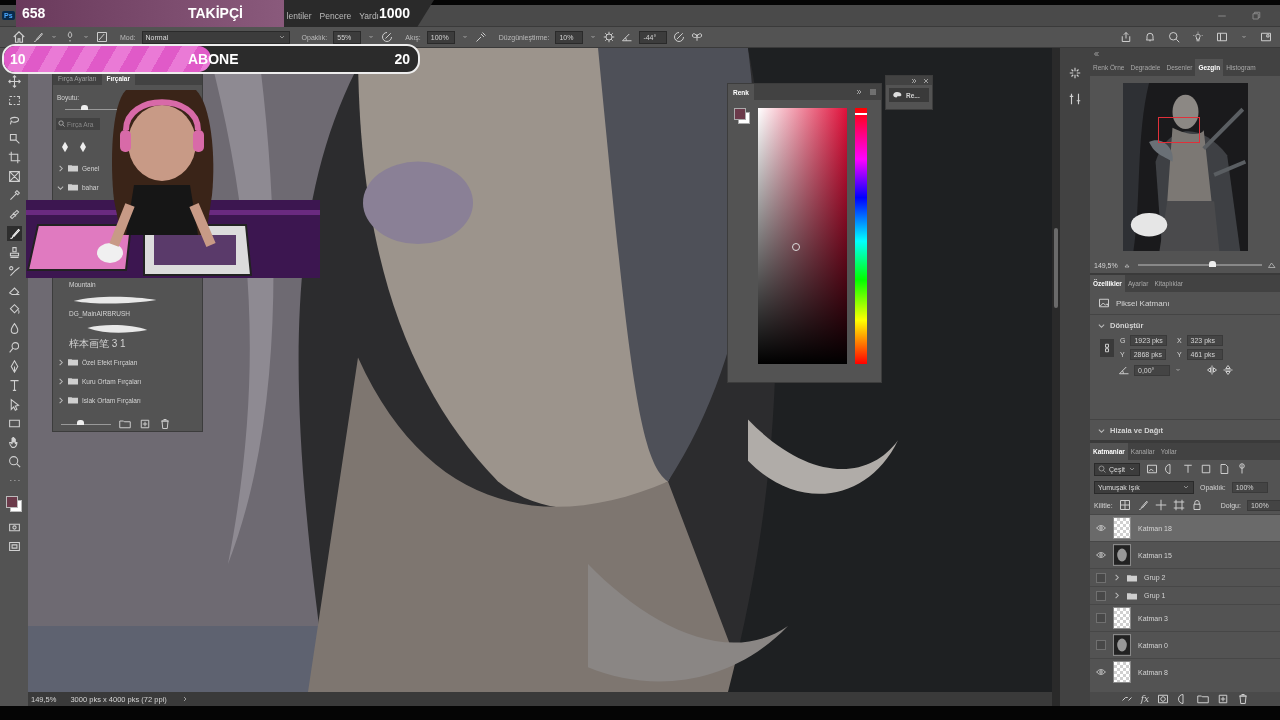 Image resolution: width=1280 pixels, height=720 pixels. Describe the element at coordinates (679, 37) in the screenshot. I see `pressure-size-icon` at that location.